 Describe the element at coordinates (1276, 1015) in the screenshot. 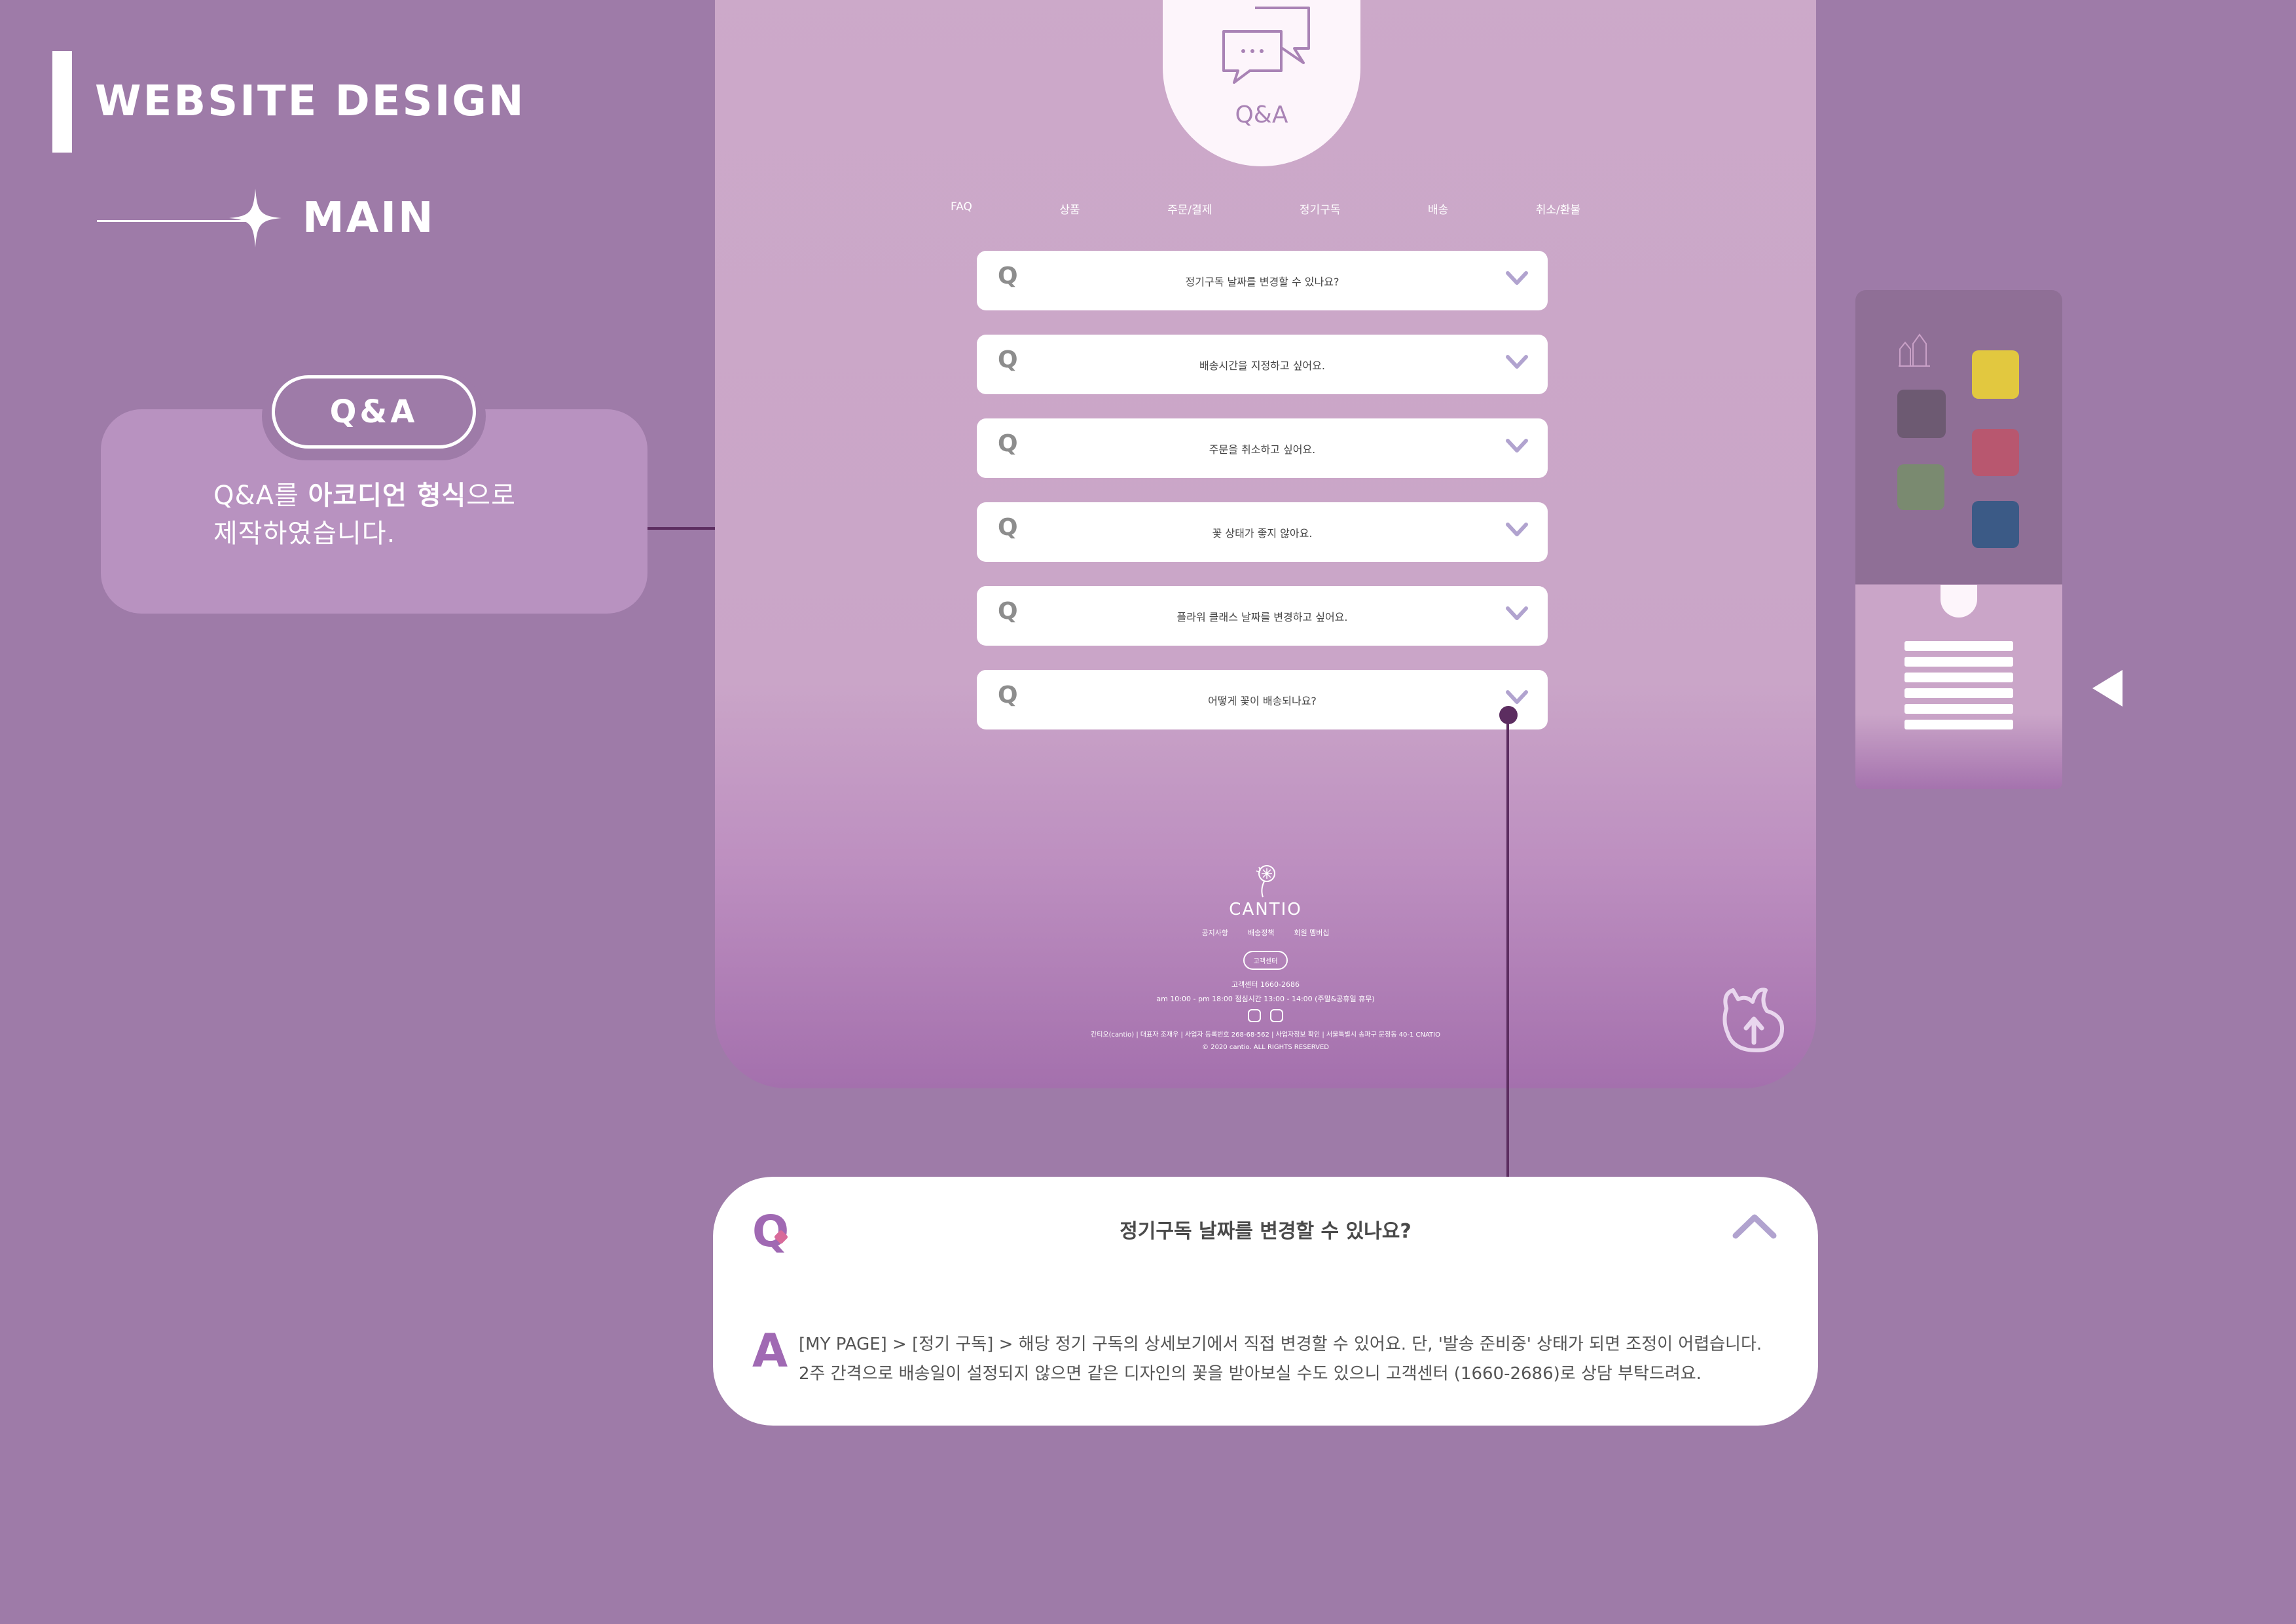

I see `facebook-icon` at that location.